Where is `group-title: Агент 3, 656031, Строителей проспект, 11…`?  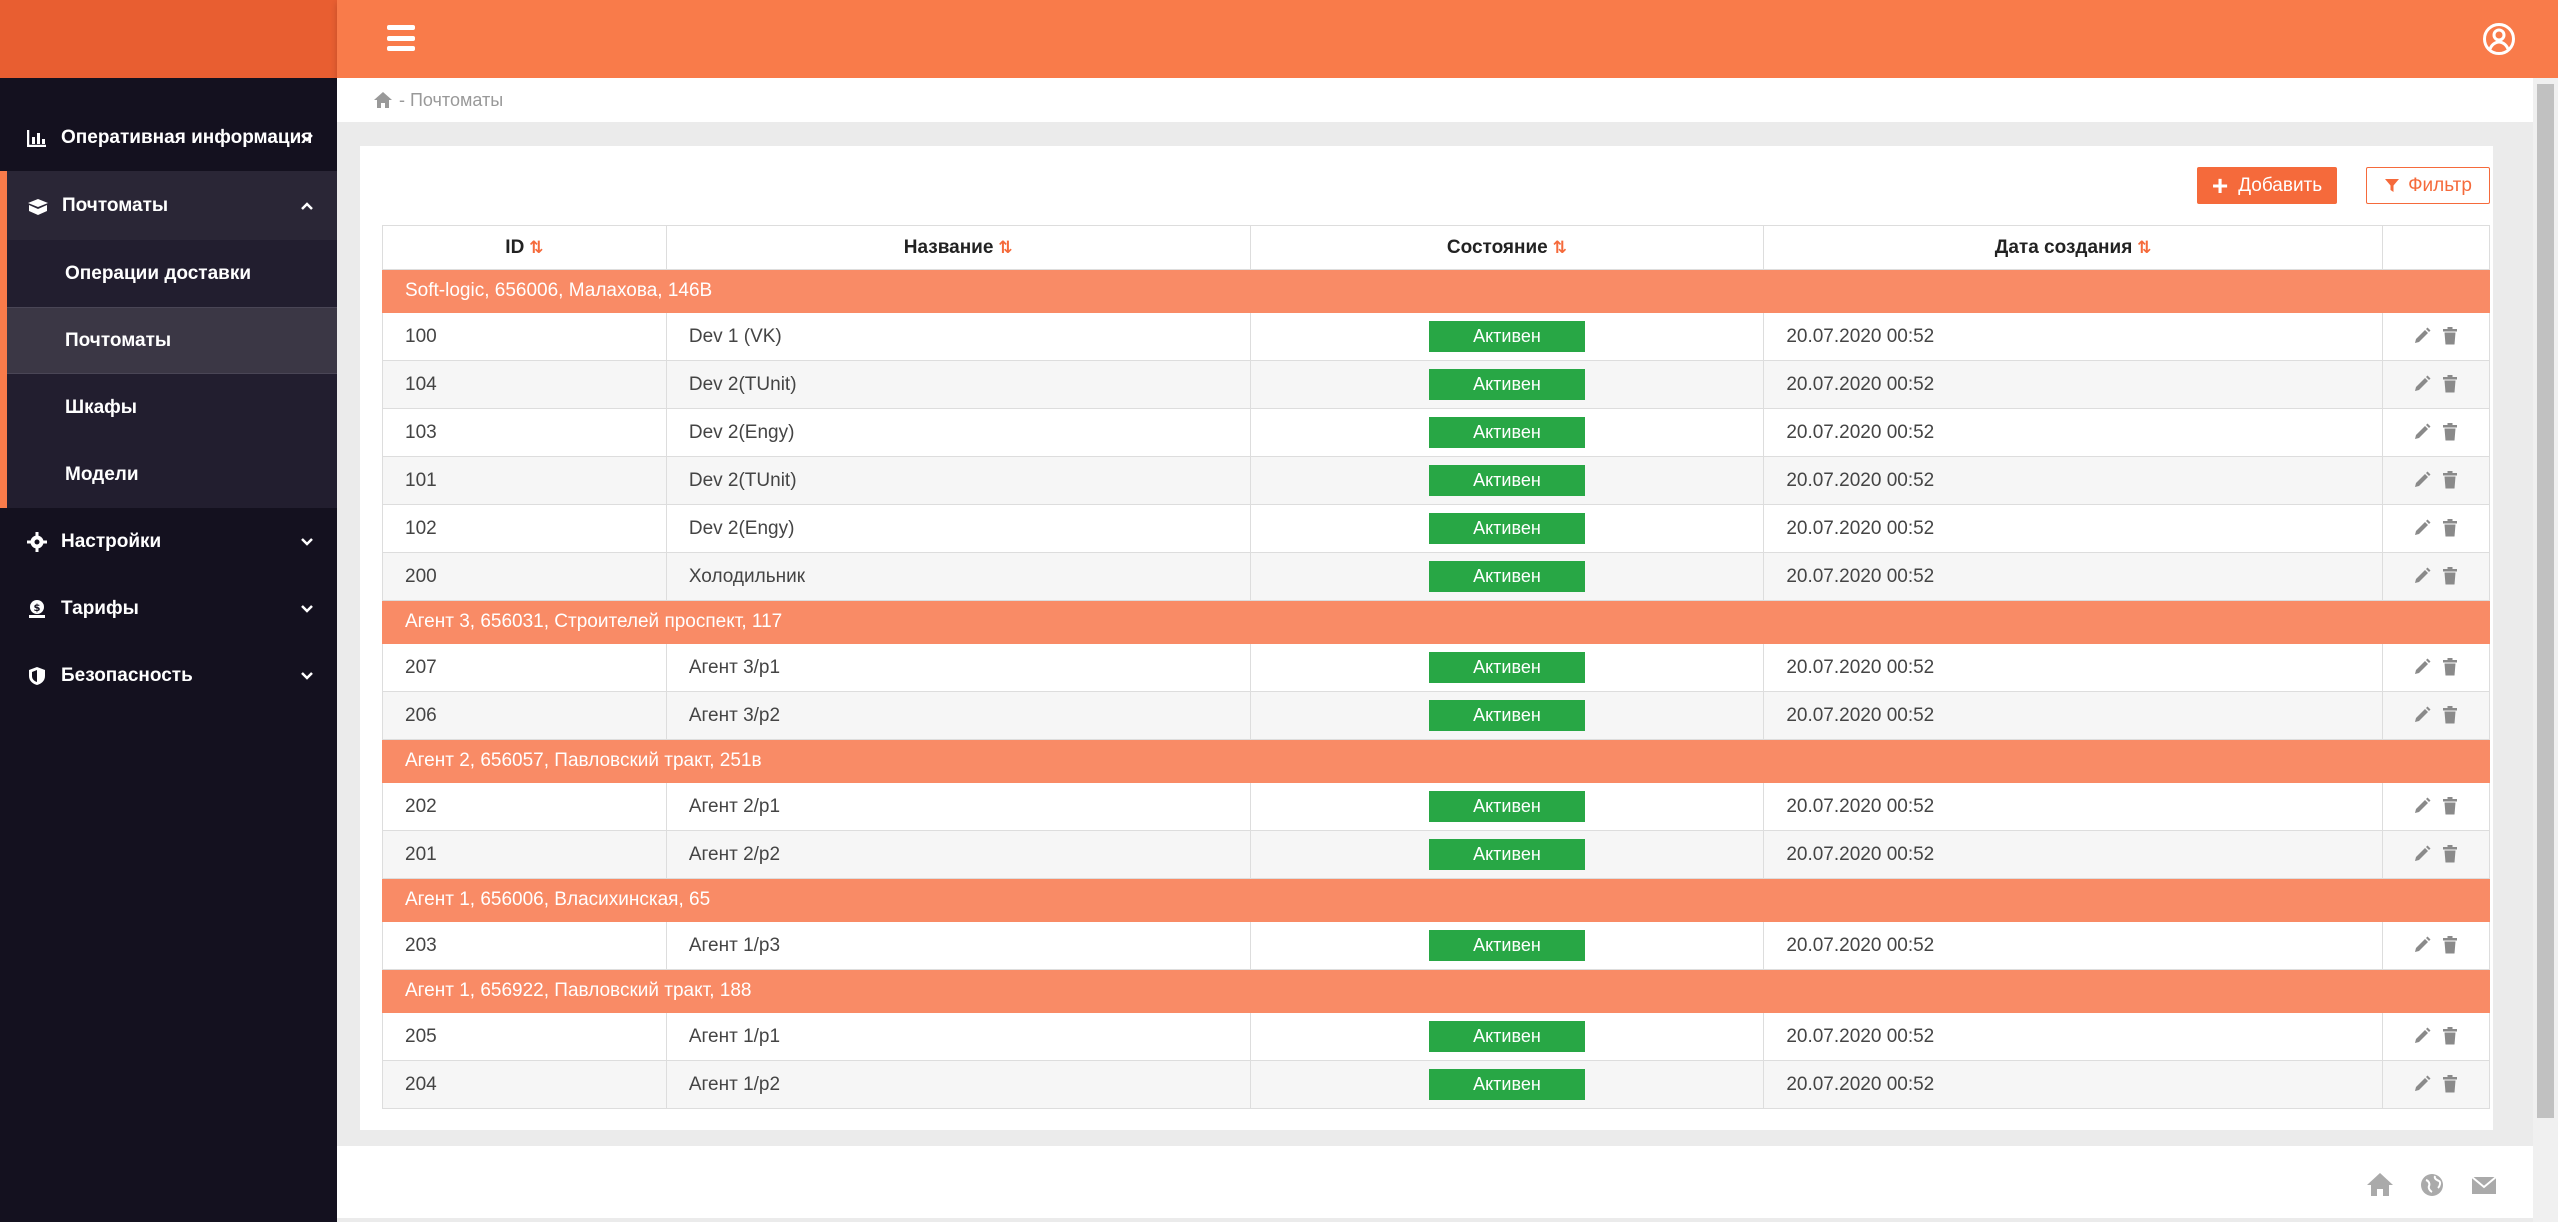 group-title: Агент 3, 656031, Строителей проспект, 11… is located at coordinates (1436, 622).